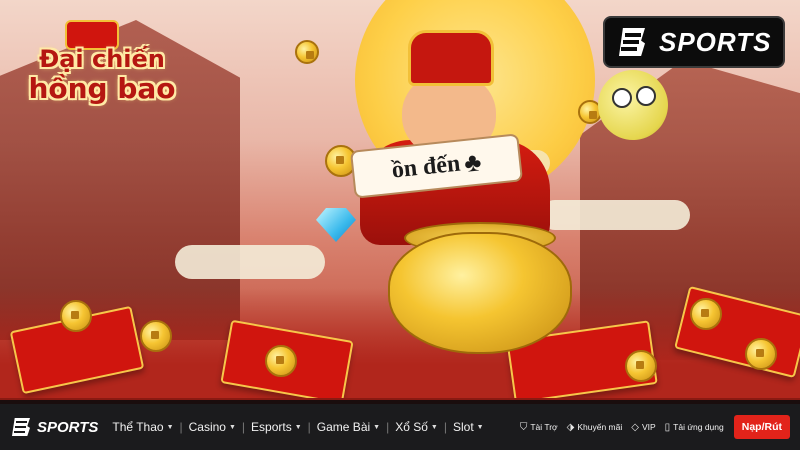 The image size is (800, 450). What do you see at coordinates (411, 427) in the screenshot?
I see `nav-item-label: Xổ Số` at bounding box center [411, 427].